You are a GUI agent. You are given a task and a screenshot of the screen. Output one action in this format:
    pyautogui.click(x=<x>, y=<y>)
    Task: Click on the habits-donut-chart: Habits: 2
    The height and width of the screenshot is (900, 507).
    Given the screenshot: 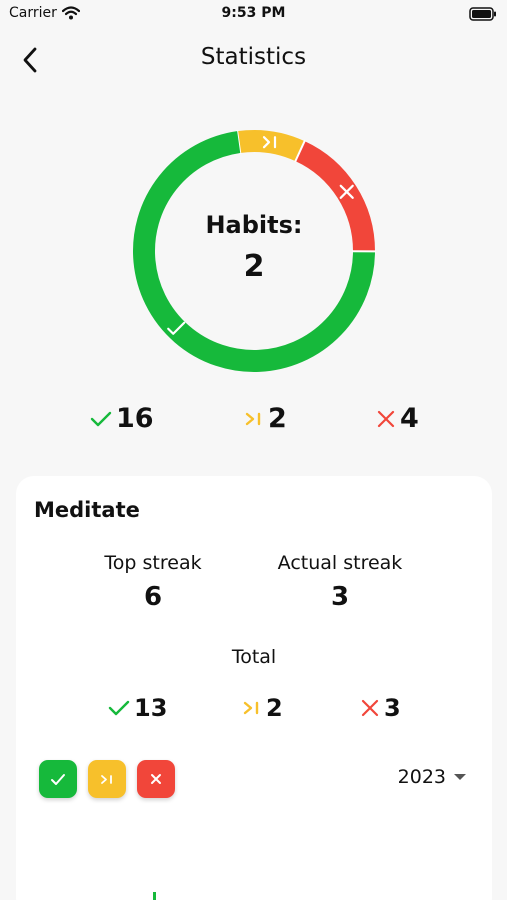 What is the action you would take?
    pyautogui.click(x=254, y=251)
    